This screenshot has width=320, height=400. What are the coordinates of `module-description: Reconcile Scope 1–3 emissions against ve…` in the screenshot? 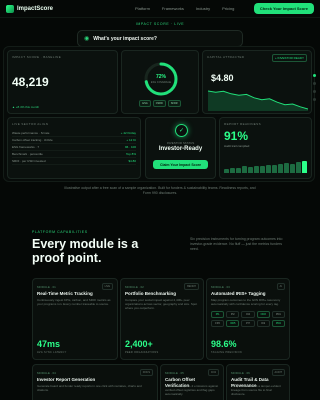 It's located at (192, 390).